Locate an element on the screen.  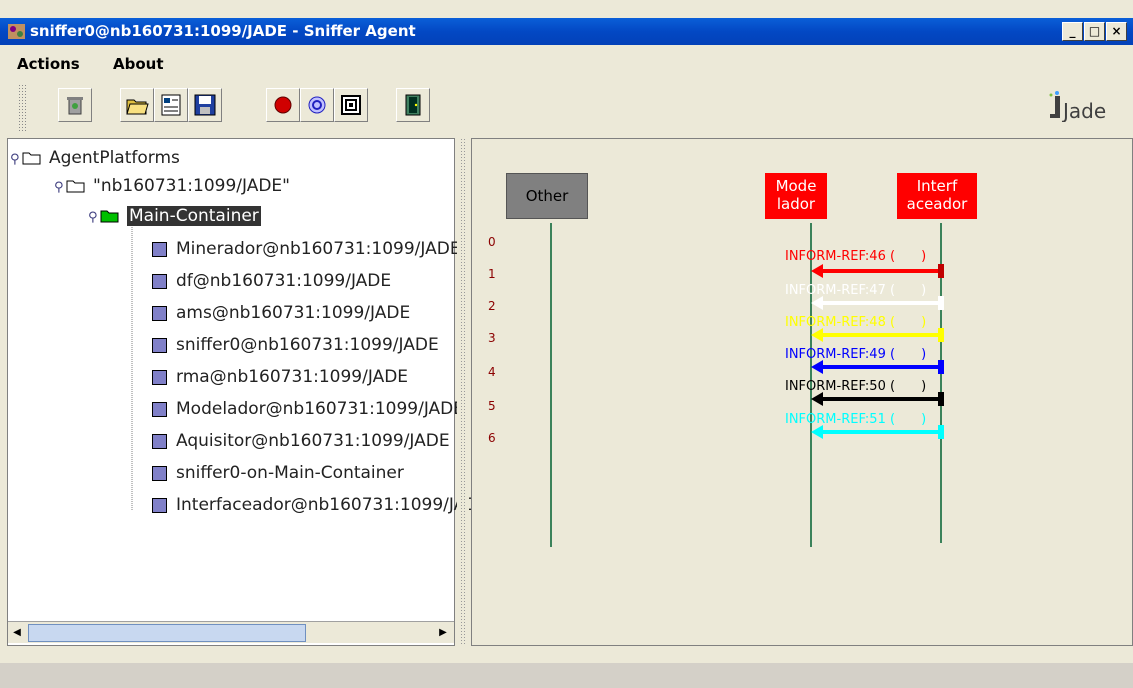
tree-label-main-container: Main-Container is located at coordinates (194, 216).